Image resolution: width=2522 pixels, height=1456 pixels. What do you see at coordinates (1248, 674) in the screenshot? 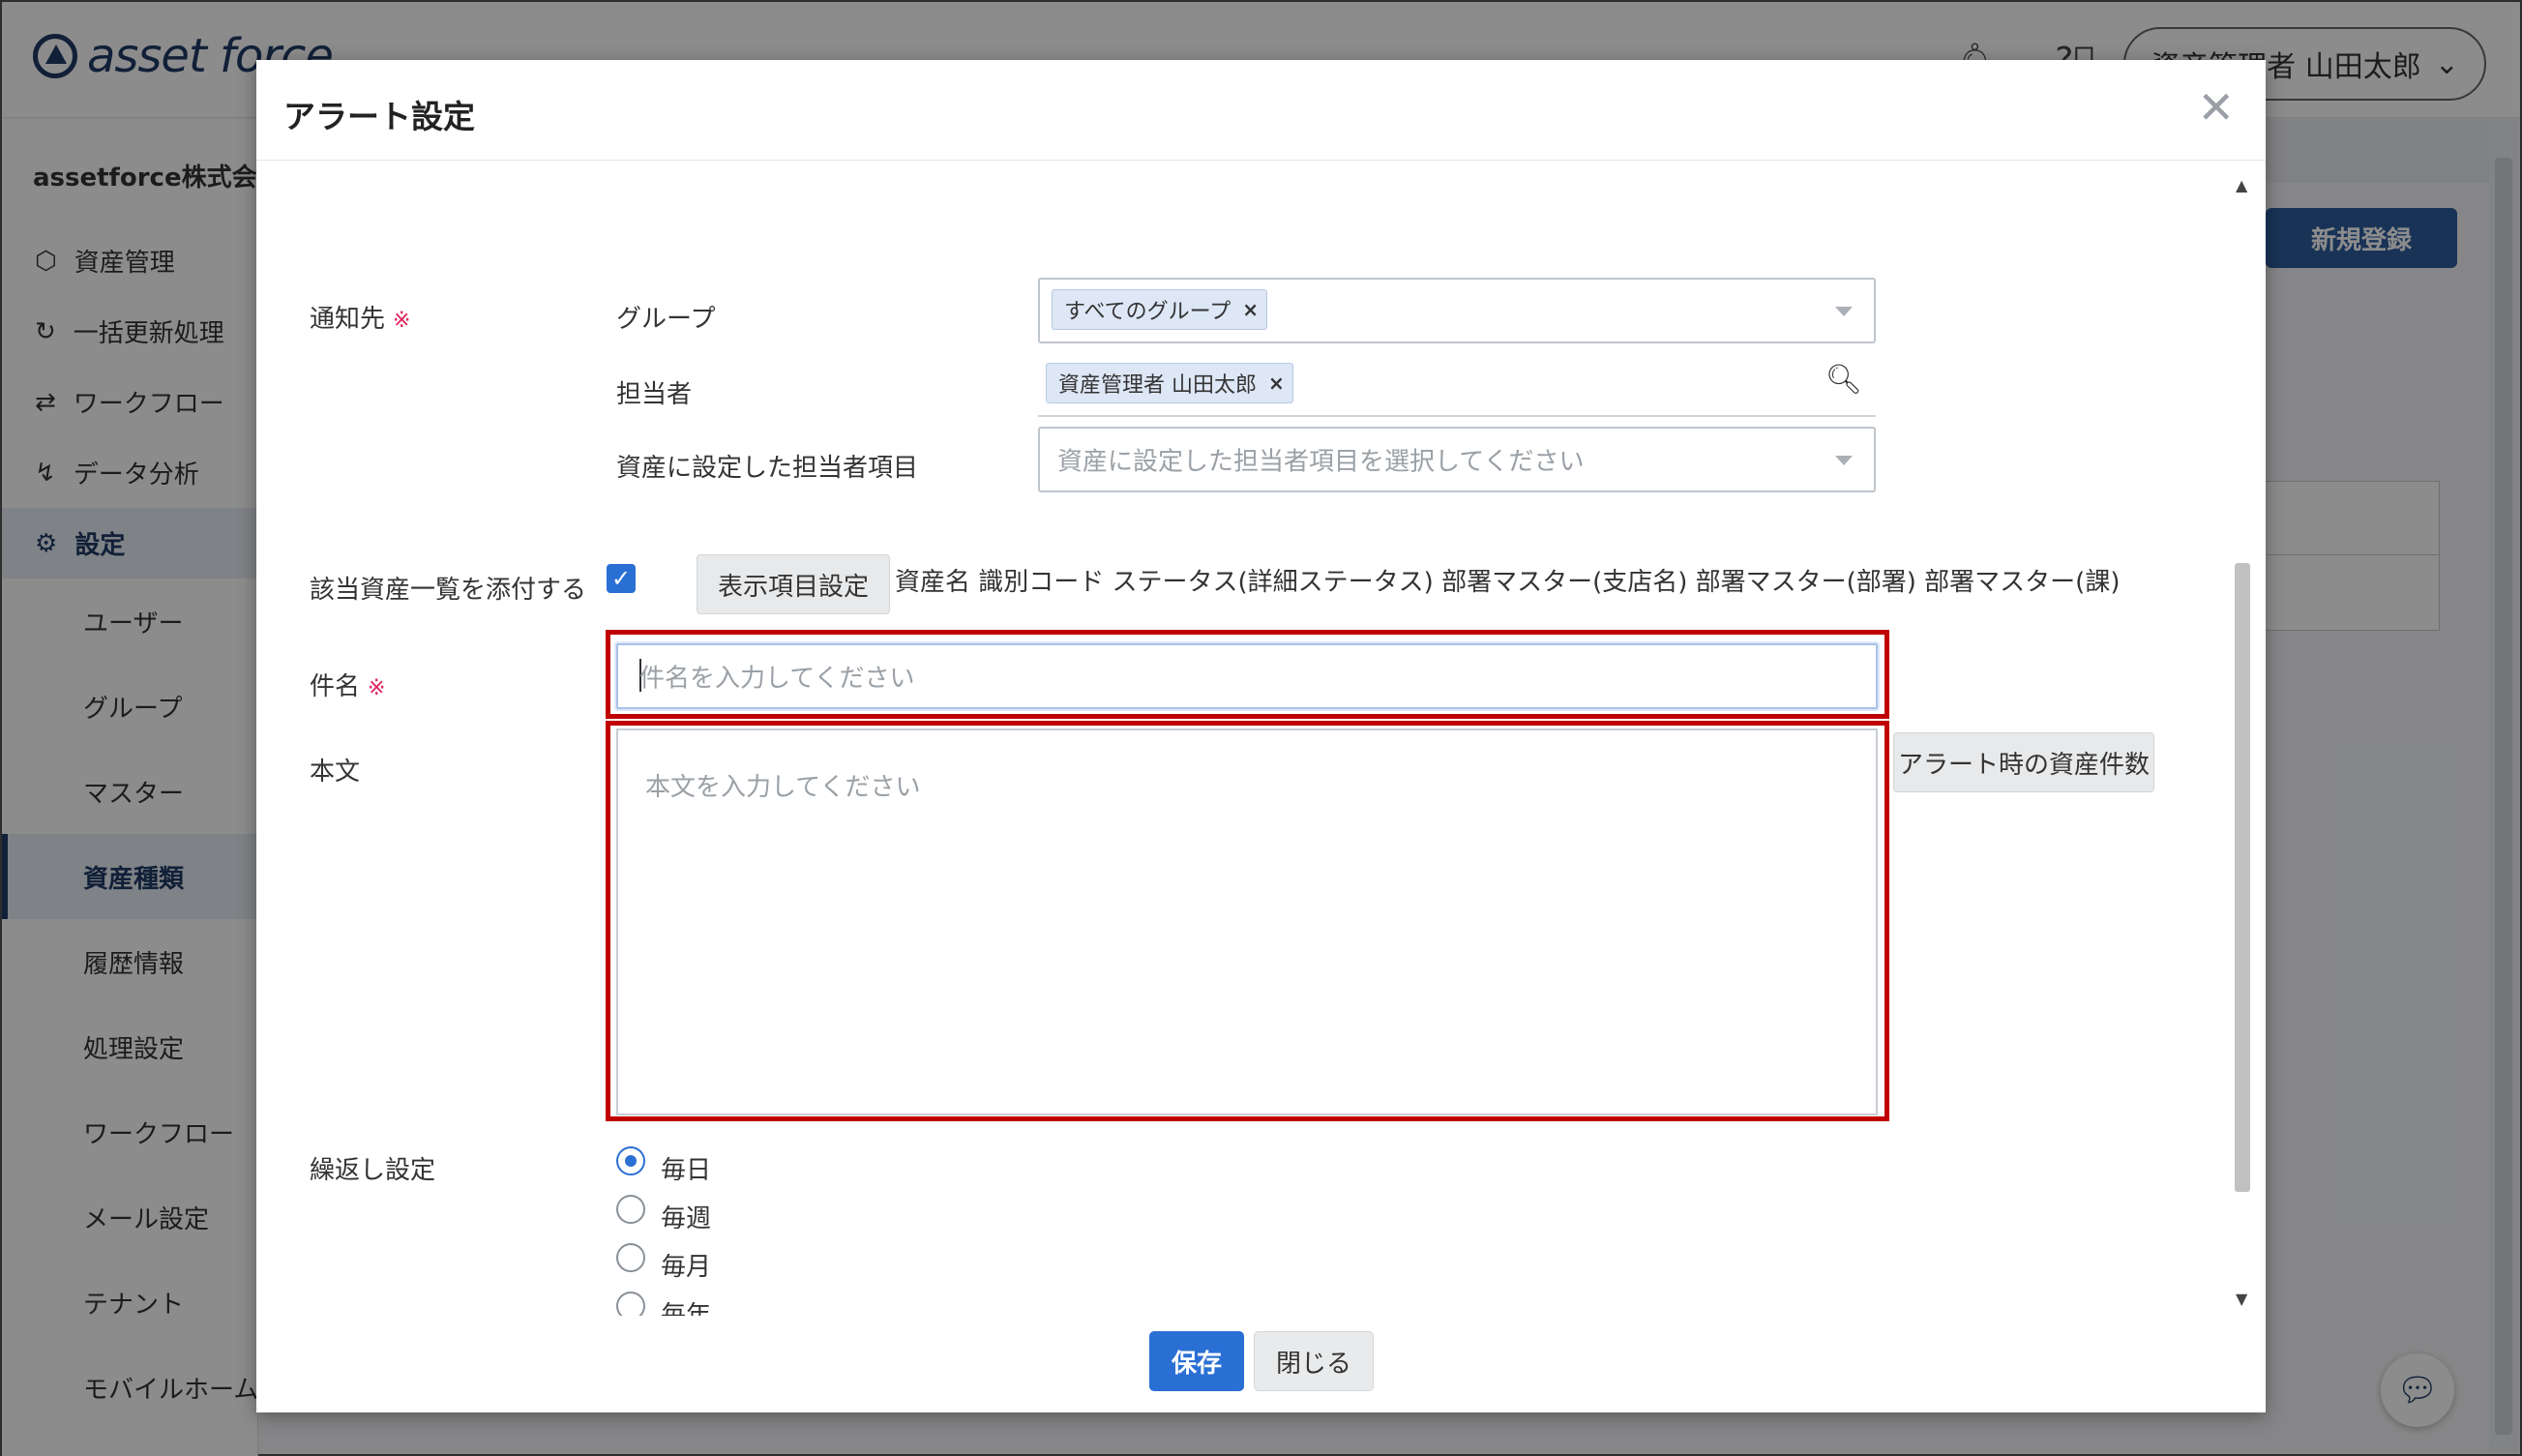
I see `subject-highlight` at bounding box center [1248, 674].